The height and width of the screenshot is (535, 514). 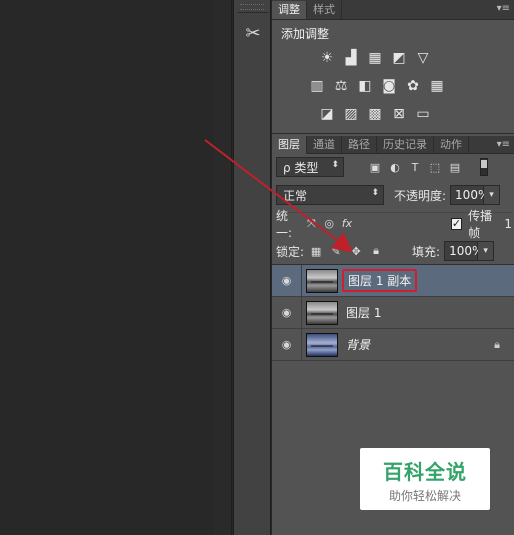 I want to click on blend-mode-select: 正常 ⬍, so click(x=330, y=195).